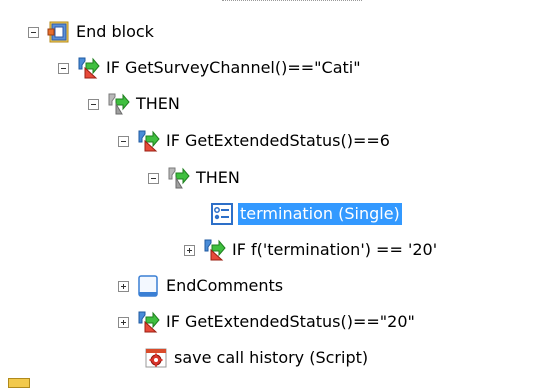 The height and width of the screenshot is (388, 541). I want to click on tree-node-if-survey-channel: IF GetSurveyChannel()=="Cati", so click(210, 68).